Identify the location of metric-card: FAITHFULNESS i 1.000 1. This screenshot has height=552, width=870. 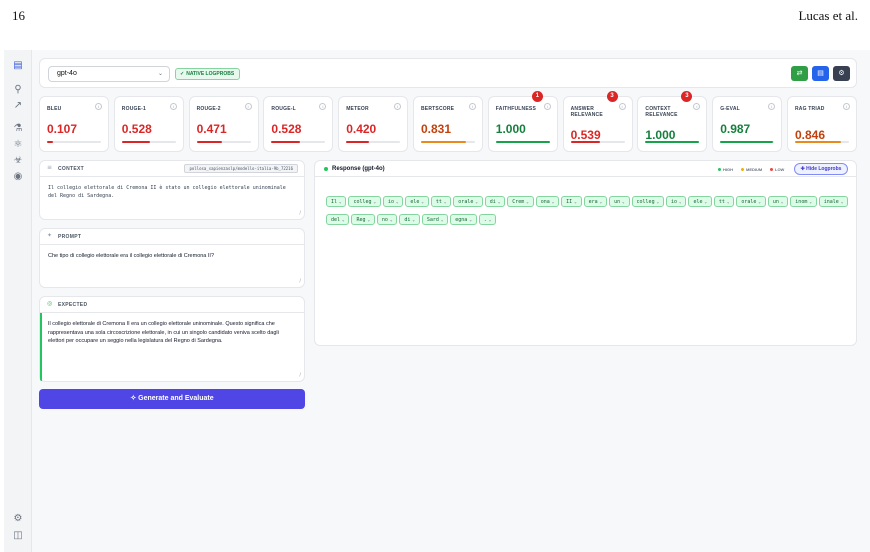
(522, 121).